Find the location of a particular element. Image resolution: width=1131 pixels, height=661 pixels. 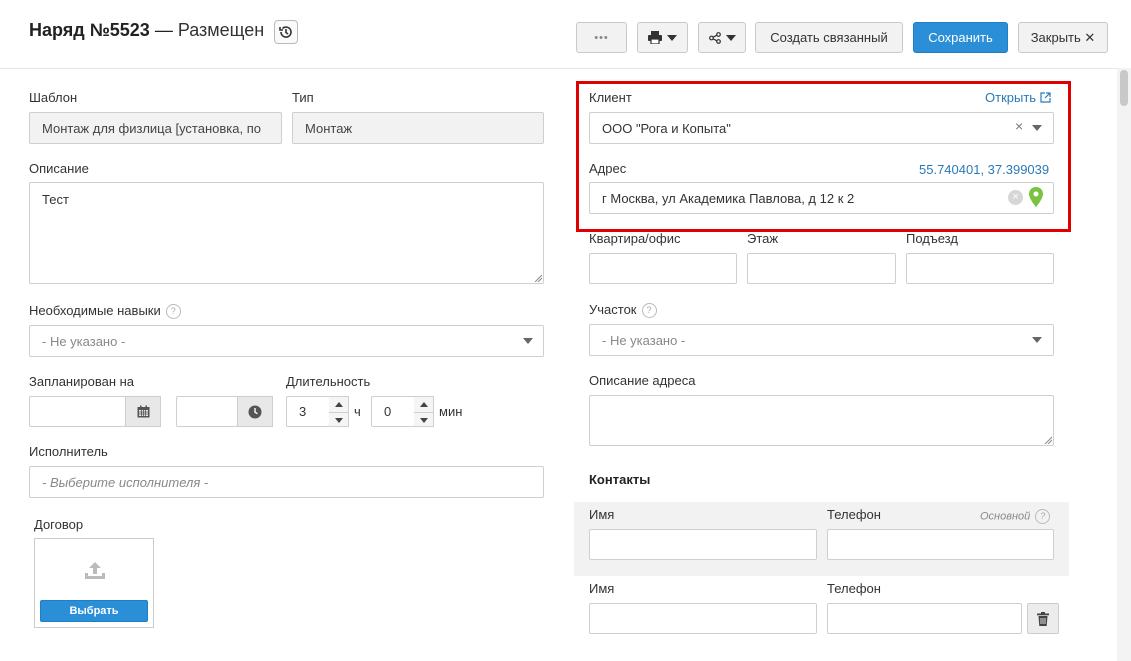

clear-address-icon: × is located at coordinates (1015, 197).